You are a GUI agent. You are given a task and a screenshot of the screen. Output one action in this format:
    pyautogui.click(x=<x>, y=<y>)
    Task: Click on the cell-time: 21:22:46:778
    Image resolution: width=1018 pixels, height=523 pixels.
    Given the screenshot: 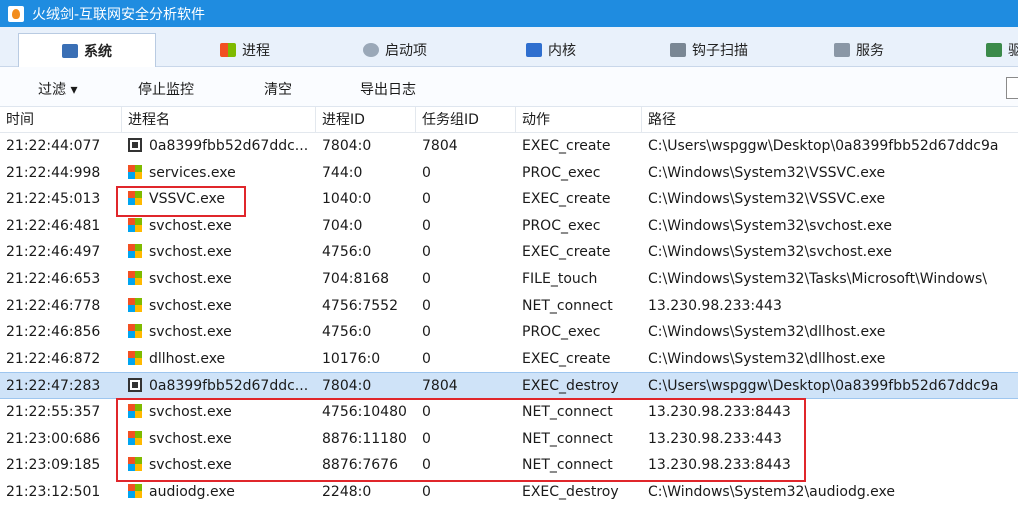 What is the action you would take?
    pyautogui.click(x=53, y=305)
    